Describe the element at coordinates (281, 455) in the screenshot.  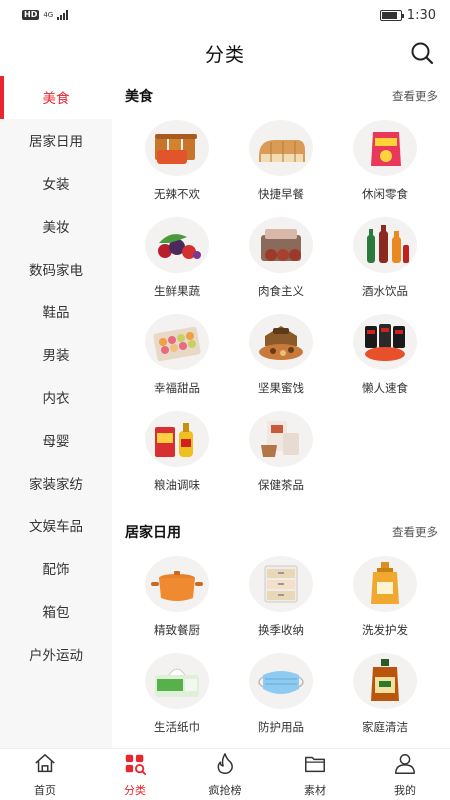
I see `category-tile: 保健茶品` at that location.